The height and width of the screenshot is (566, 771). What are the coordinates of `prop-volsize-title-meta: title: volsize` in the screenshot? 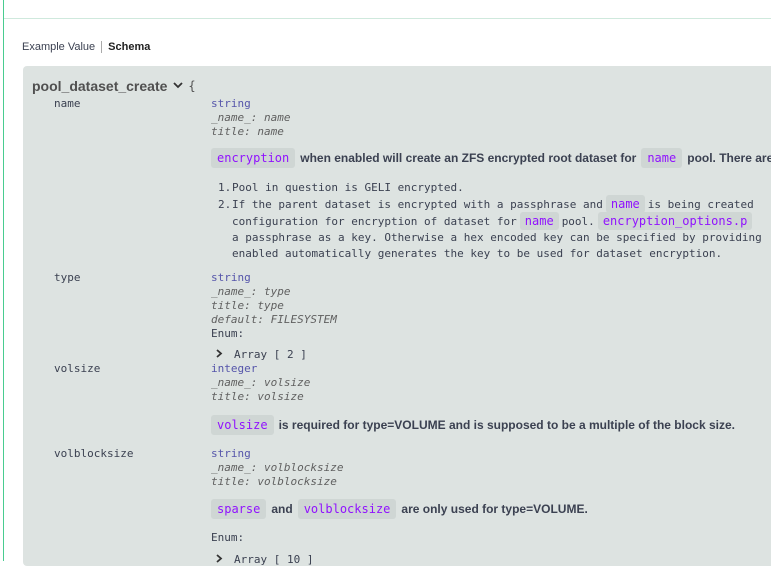 It's located at (257, 396).